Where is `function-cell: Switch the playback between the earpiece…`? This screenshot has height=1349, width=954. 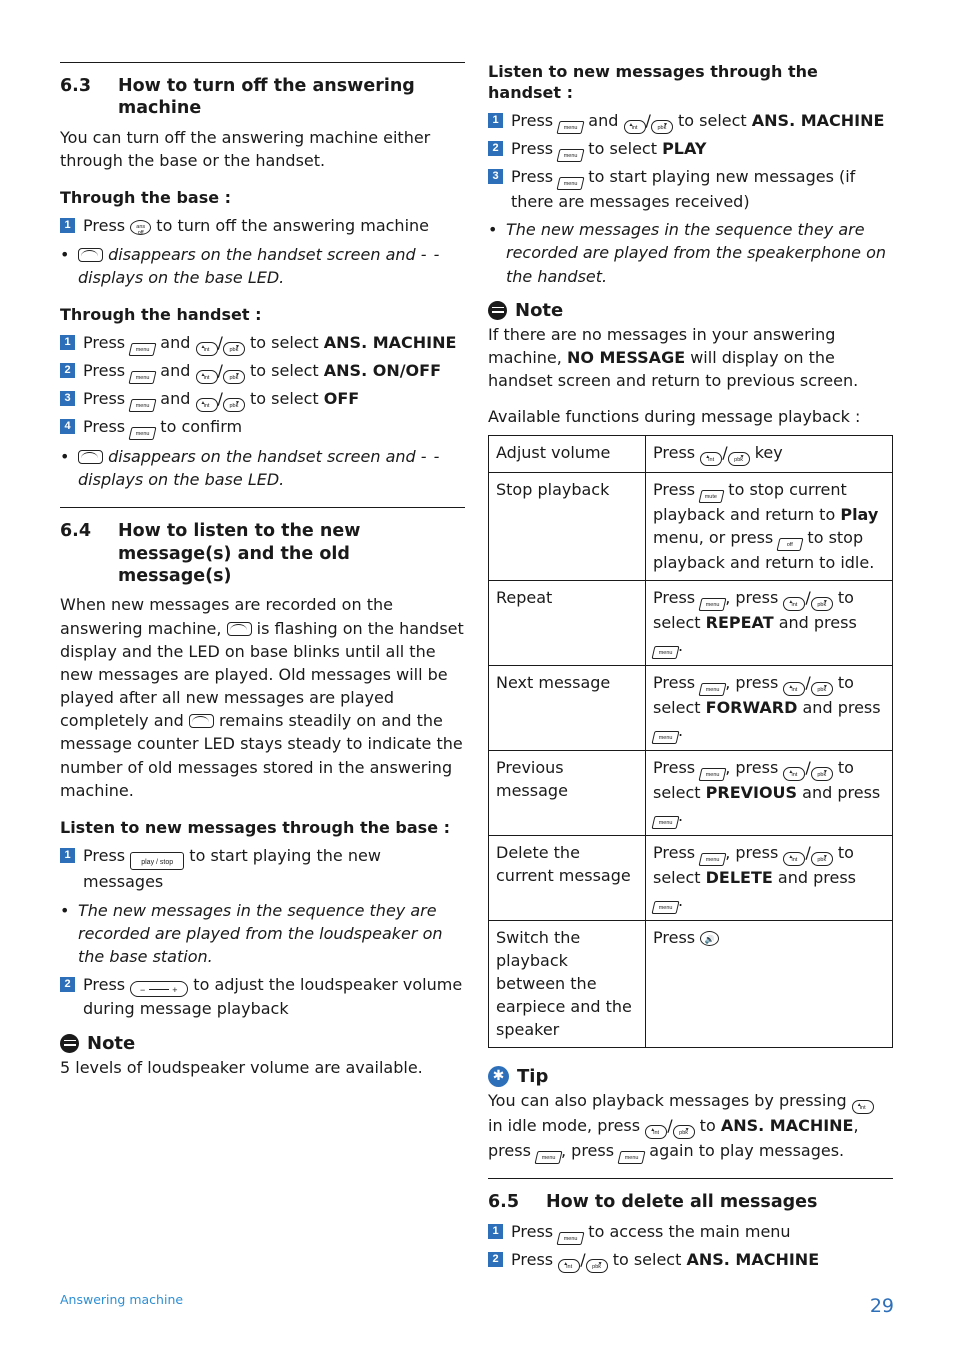 function-cell: Switch the playback between the earpiece… is located at coordinates (567, 984).